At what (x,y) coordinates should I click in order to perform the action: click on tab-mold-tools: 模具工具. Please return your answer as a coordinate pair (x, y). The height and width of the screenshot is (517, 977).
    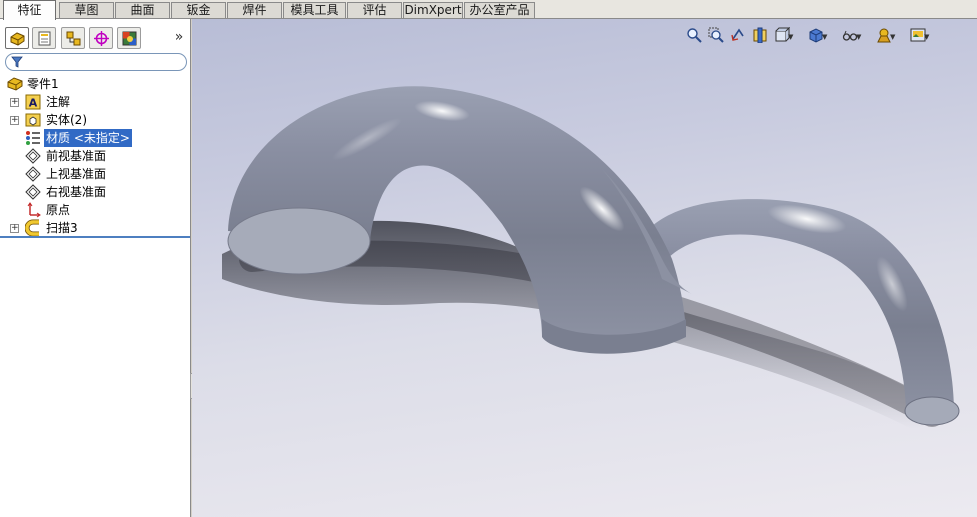
    Looking at the image, I should click on (314, 10).